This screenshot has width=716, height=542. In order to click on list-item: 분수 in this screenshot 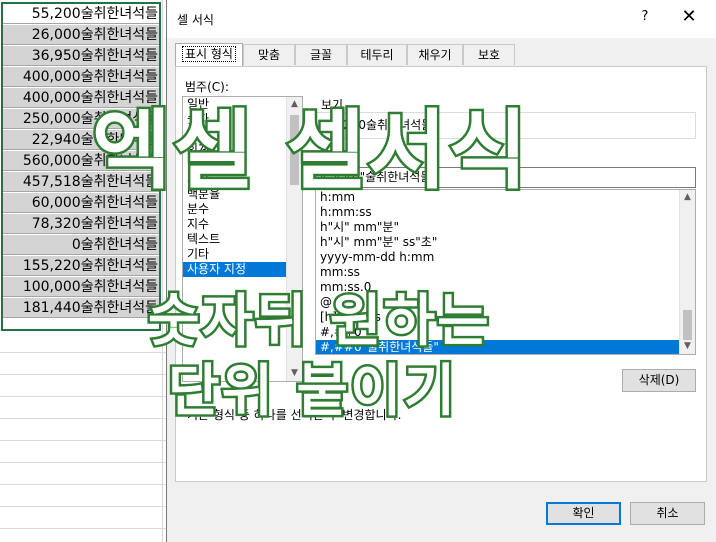, I will do `click(242, 209)`.